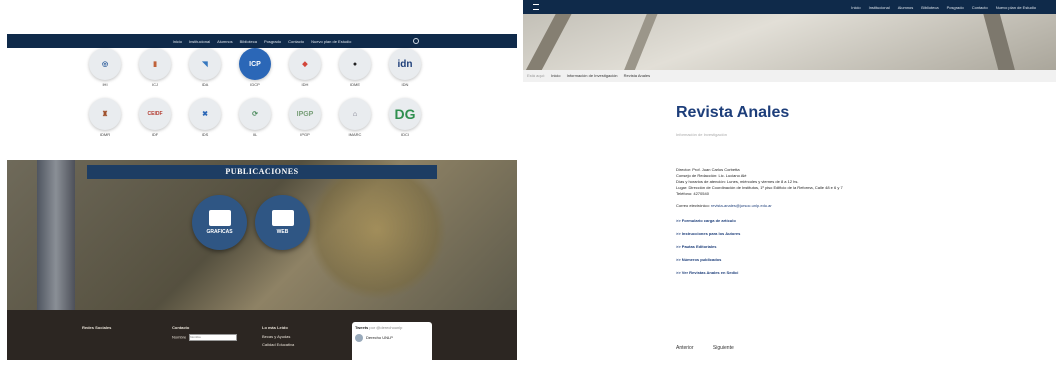 The height and width of the screenshot is (367, 1056). I want to click on institute-tile: DG IDCI, so click(405, 117).